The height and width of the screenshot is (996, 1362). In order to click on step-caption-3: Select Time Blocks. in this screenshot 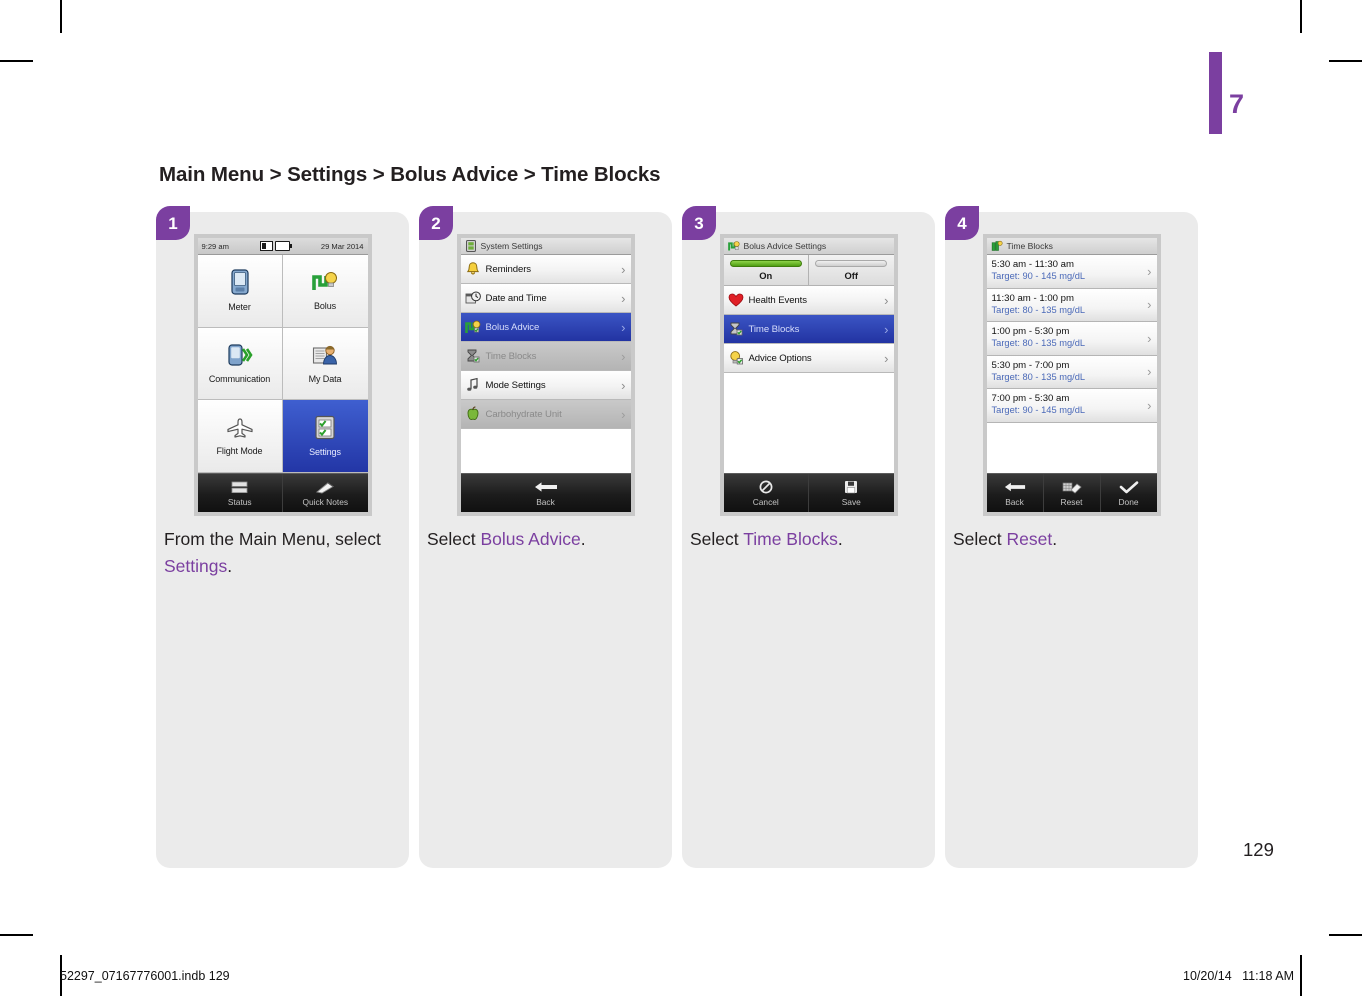, I will do `click(807, 539)`.